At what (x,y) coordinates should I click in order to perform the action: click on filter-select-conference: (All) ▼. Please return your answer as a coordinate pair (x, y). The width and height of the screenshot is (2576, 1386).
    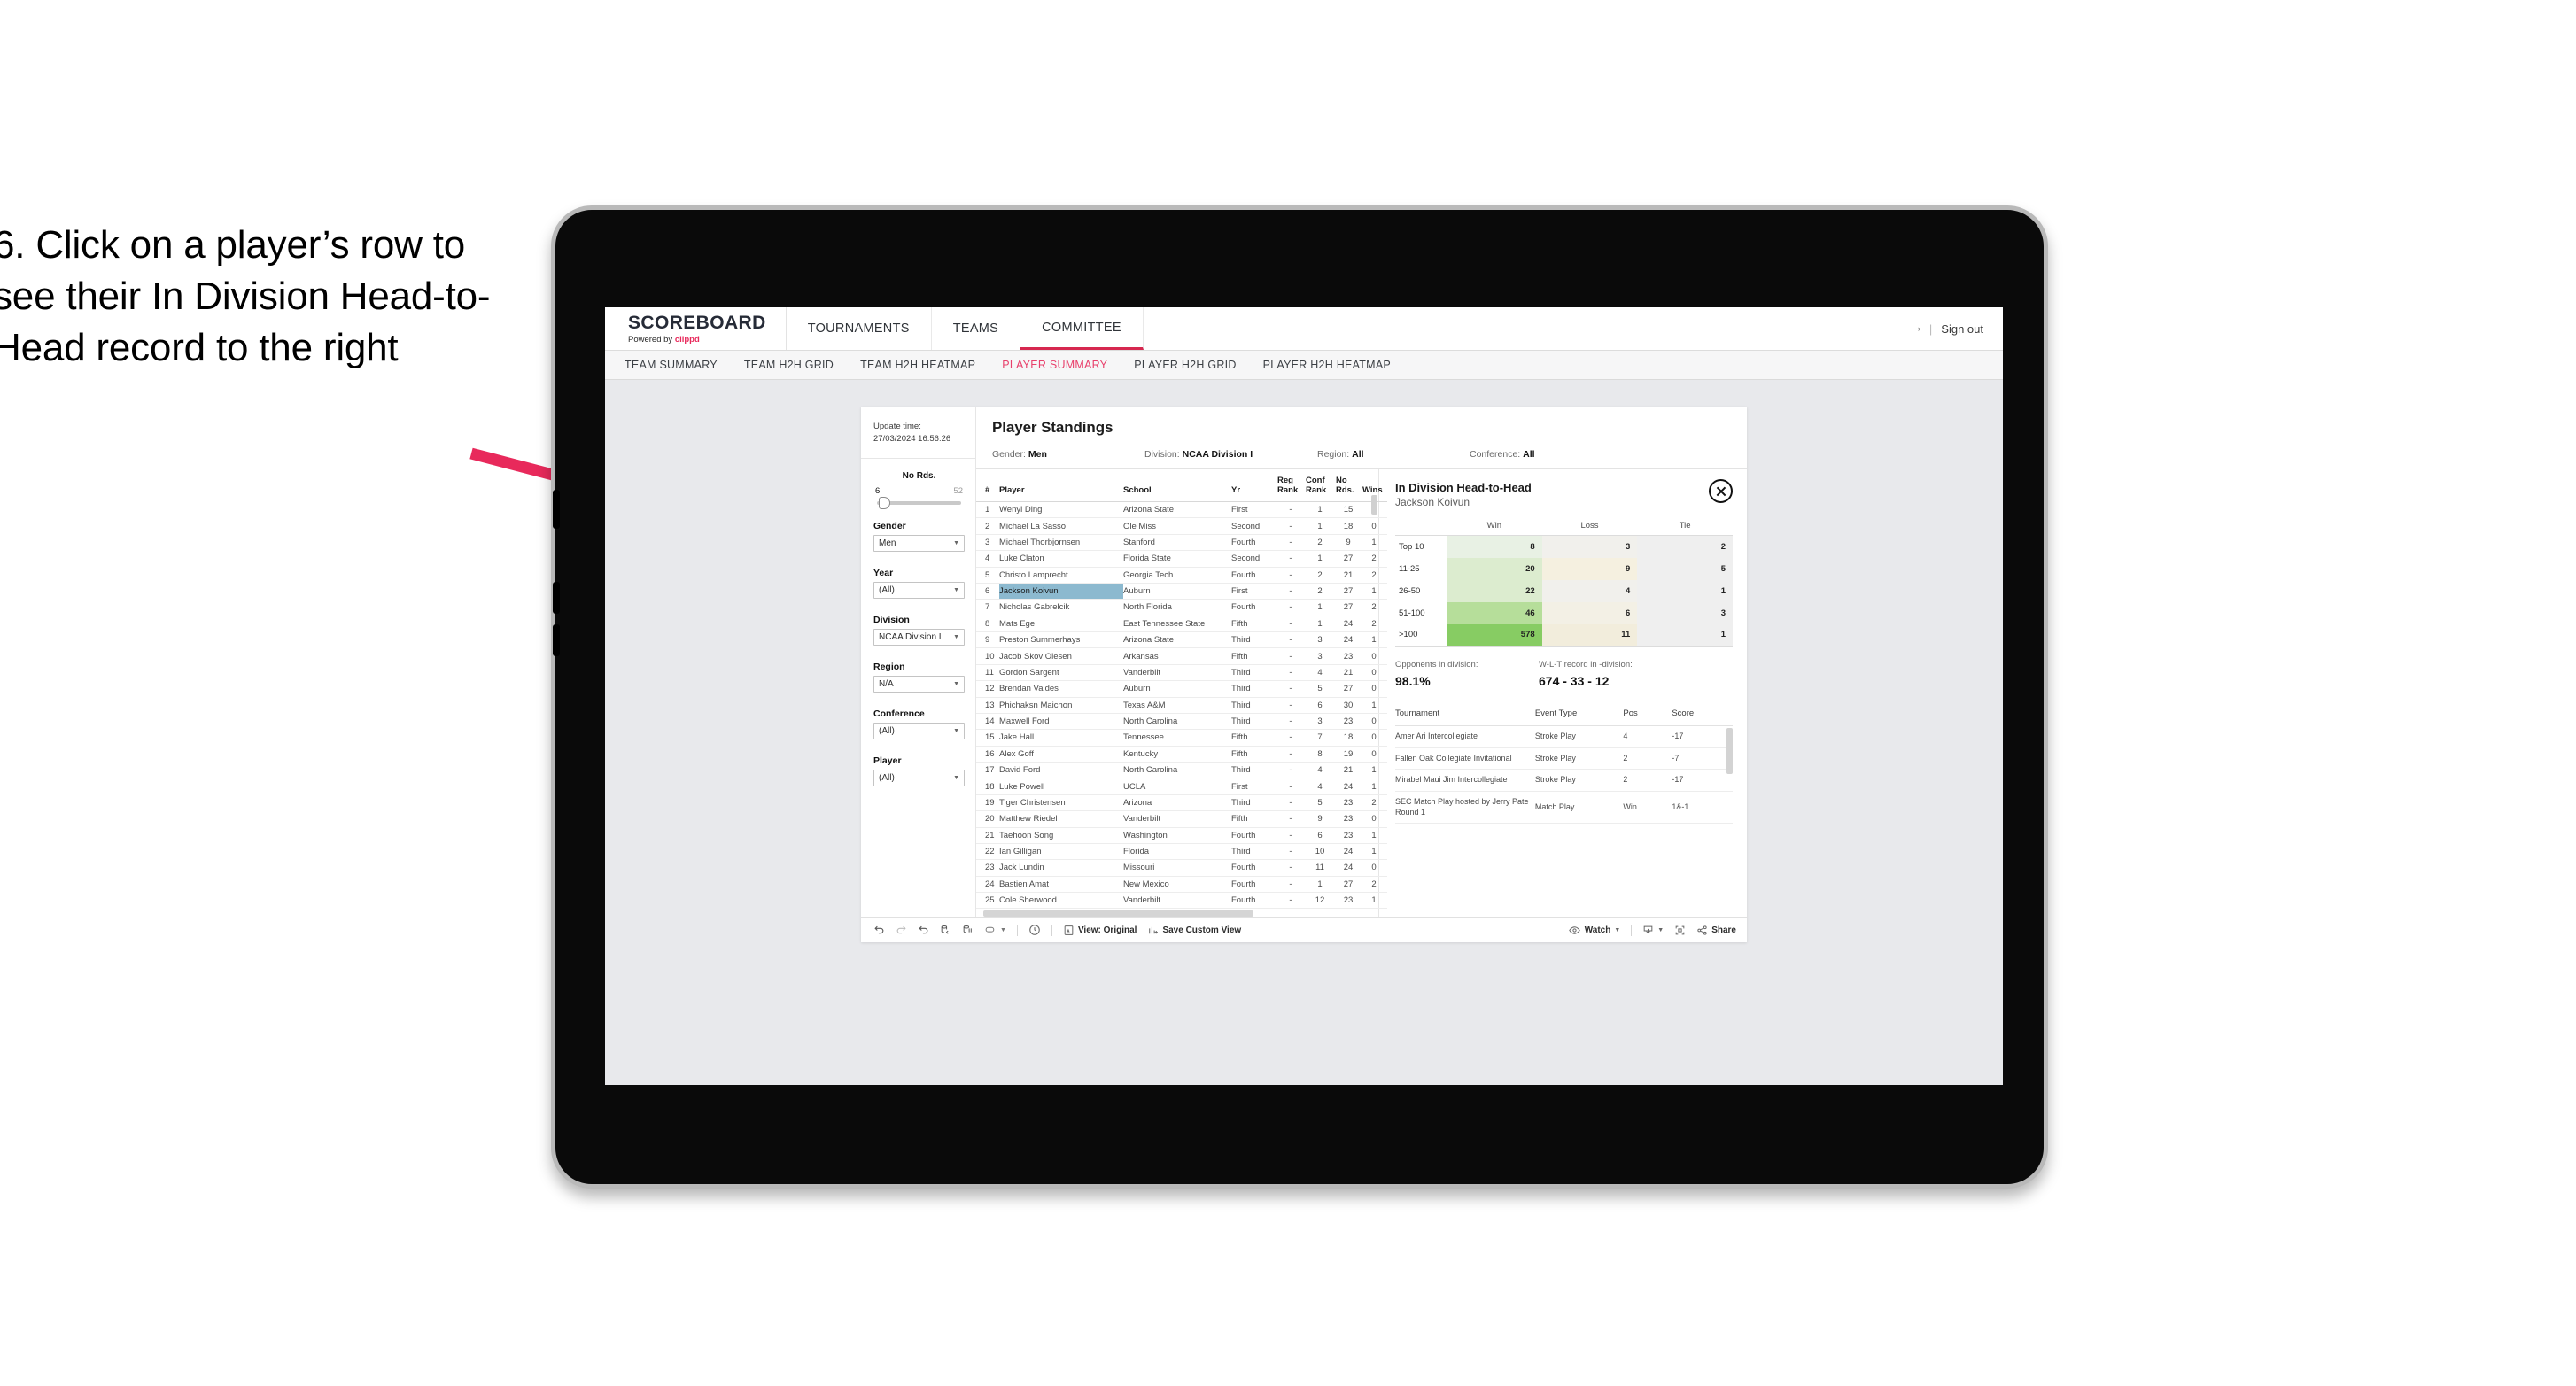
    Looking at the image, I should click on (919, 730).